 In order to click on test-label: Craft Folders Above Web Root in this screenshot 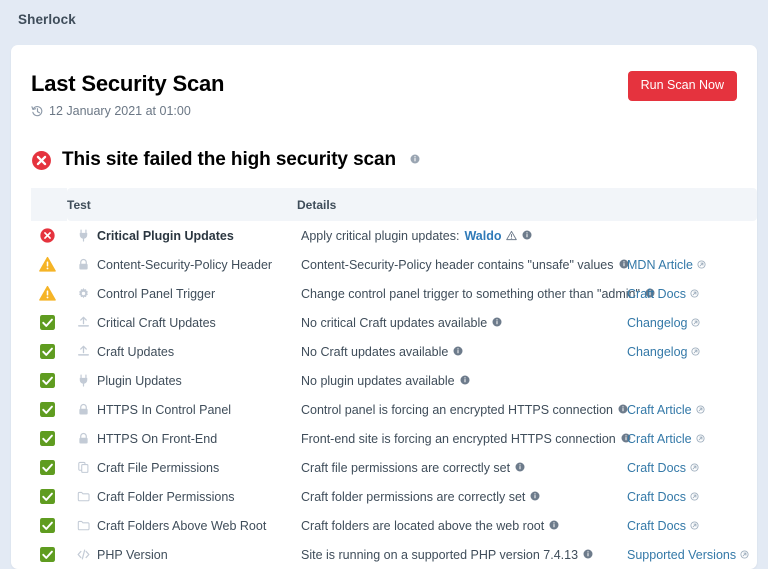, I will do `click(182, 525)`.